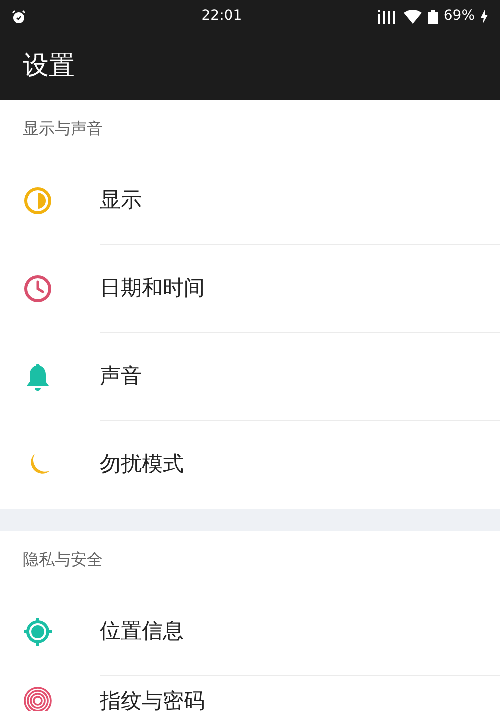 Image resolution: width=500 pixels, height=711 pixels. What do you see at coordinates (38, 201) in the screenshot?
I see `contrast-icon` at bounding box center [38, 201].